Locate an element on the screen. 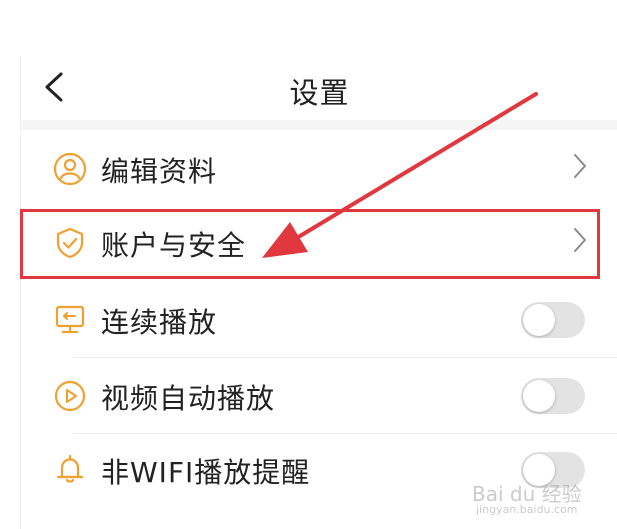  settings-item-continuous-play: 连续播放 is located at coordinates (319, 320).